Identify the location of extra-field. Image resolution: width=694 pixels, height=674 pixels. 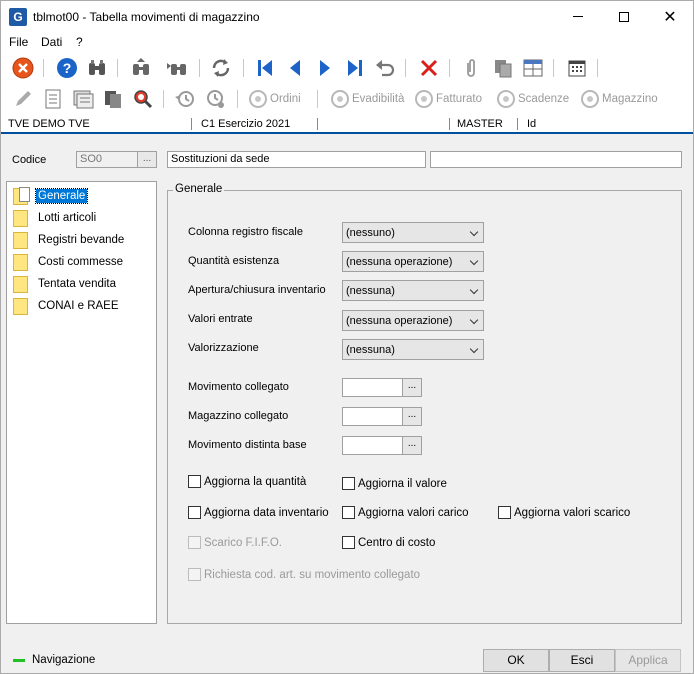
(556, 159).